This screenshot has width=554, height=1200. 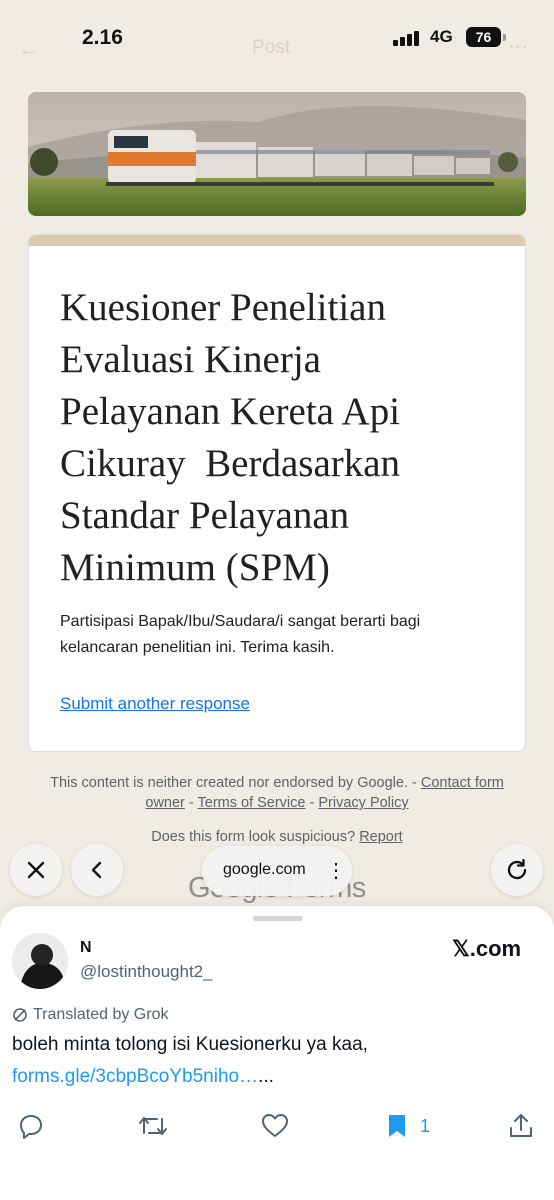 I want to click on report-link: Report, so click(x=381, y=837).